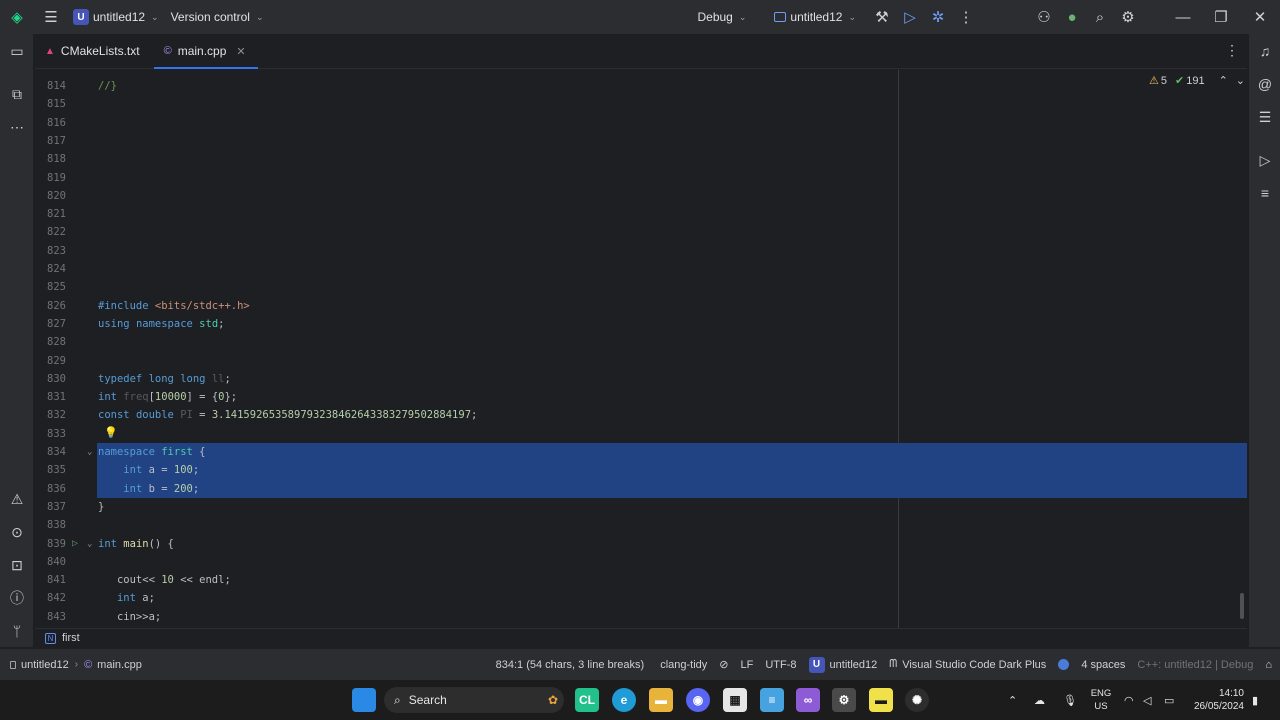 The width and height of the screenshot is (1280, 720). I want to click on line-number: 832, so click(50, 415).